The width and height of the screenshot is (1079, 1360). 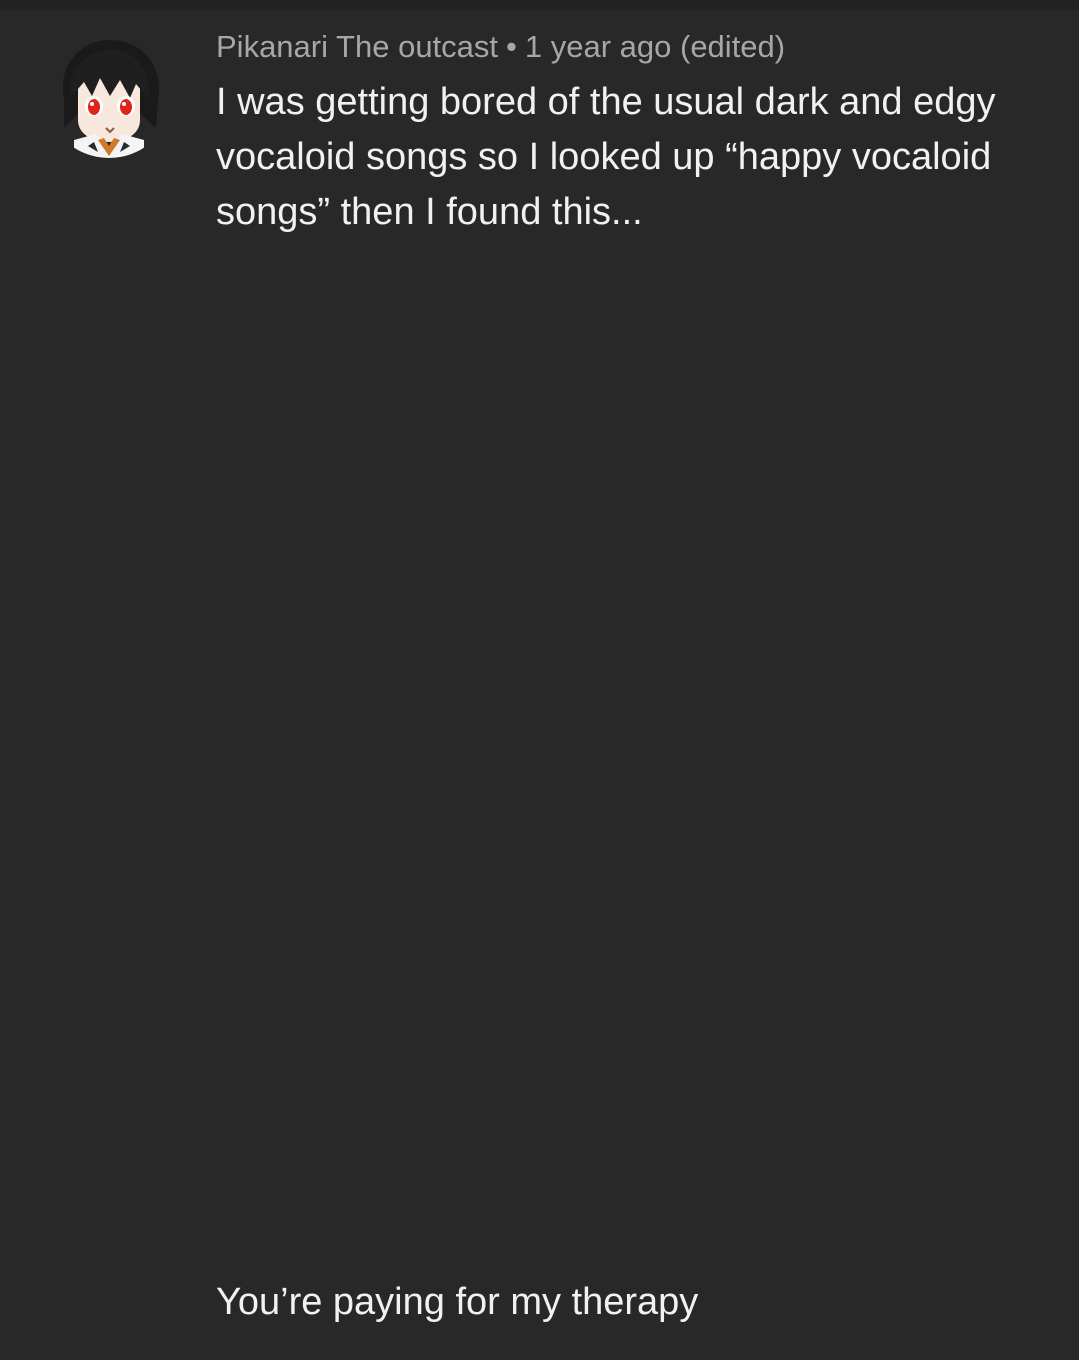 What do you see at coordinates (357, 46) in the screenshot?
I see `author-name: Pikanari The outcast` at bounding box center [357, 46].